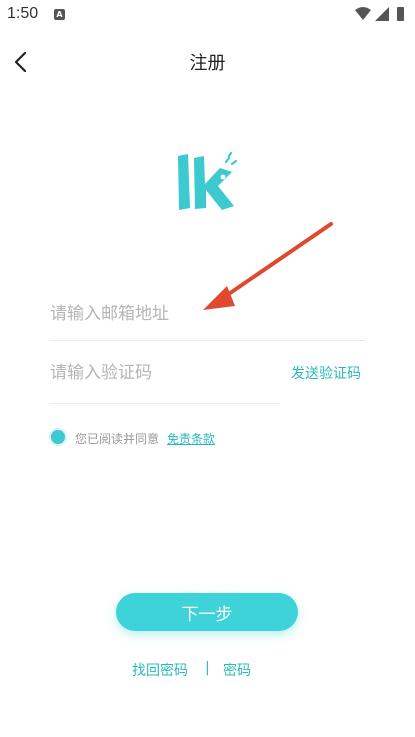  Describe the element at coordinates (207, 340) in the screenshot. I see `email-underline` at that location.